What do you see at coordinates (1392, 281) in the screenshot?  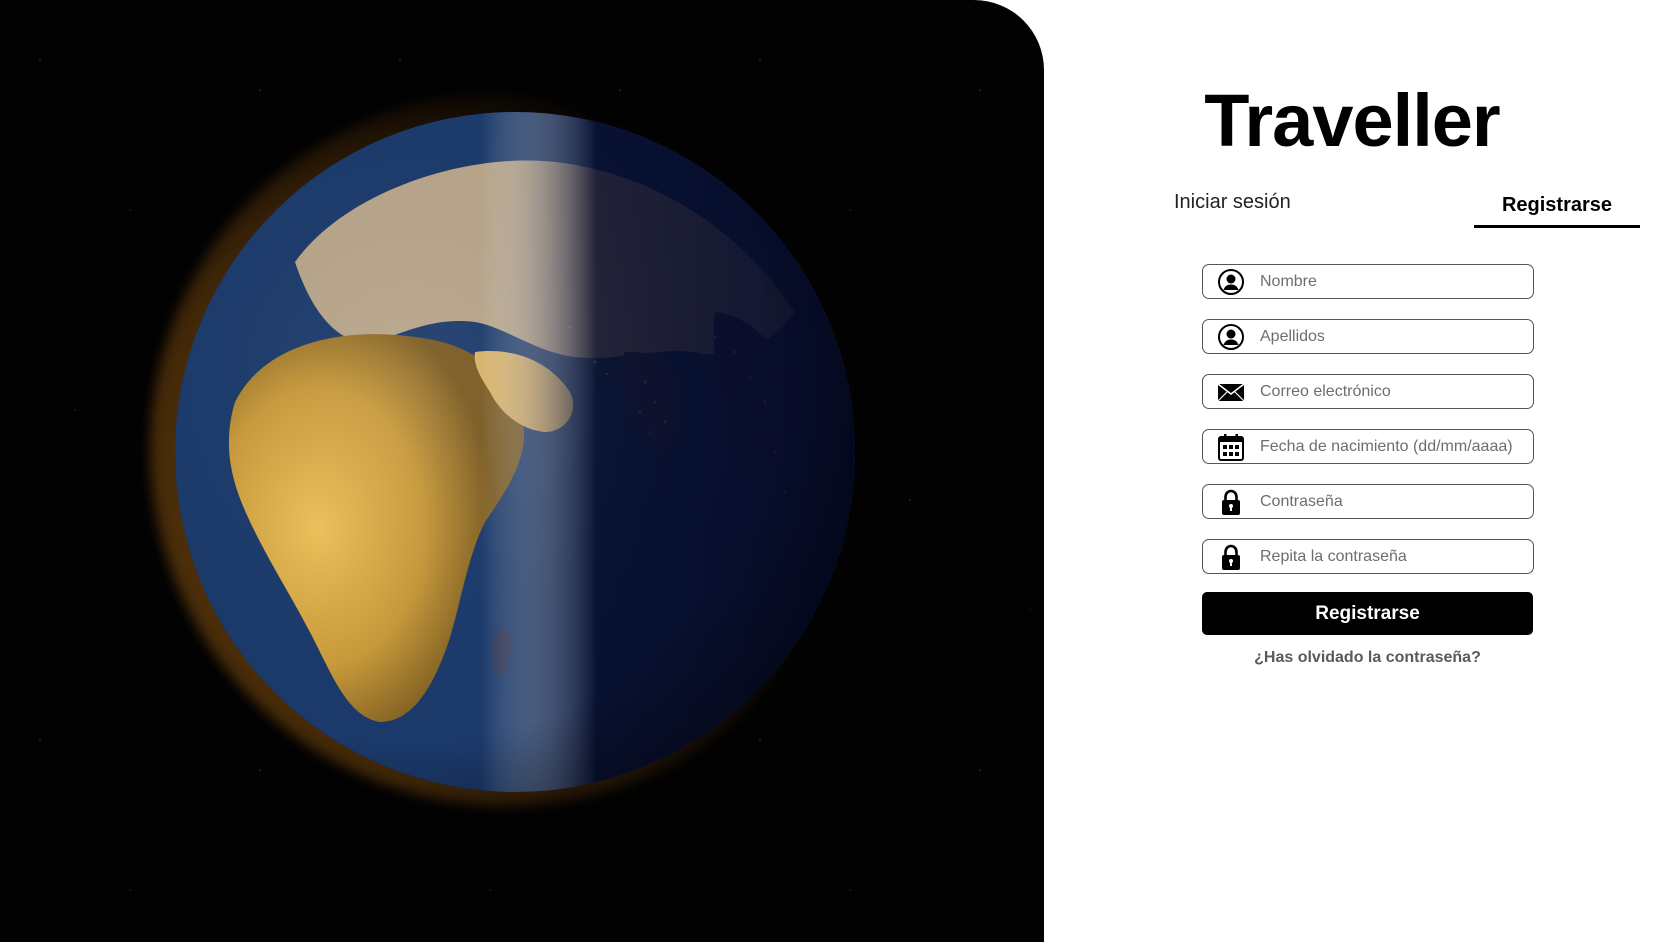 I see `first-name-input` at bounding box center [1392, 281].